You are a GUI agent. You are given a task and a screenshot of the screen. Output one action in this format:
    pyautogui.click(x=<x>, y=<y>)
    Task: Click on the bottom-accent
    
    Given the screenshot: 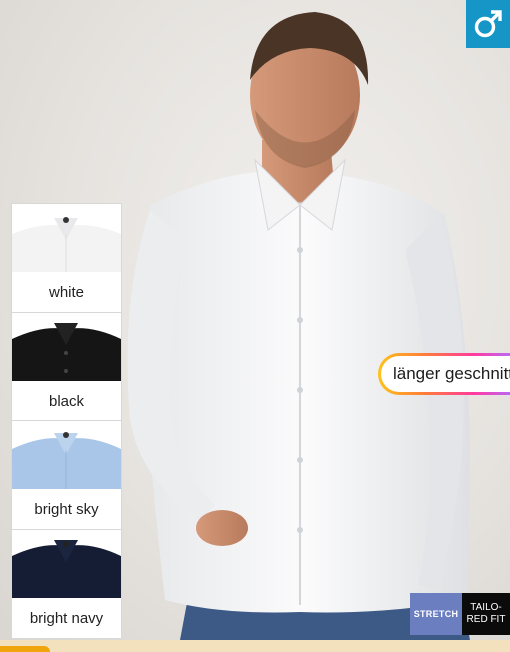 What is the action you would take?
    pyautogui.click(x=25, y=649)
    